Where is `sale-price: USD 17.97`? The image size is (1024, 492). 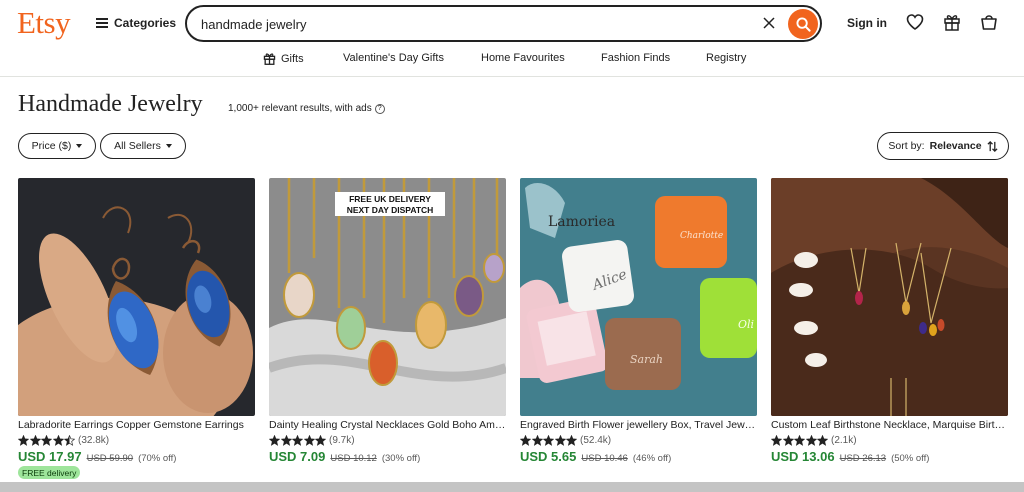 sale-price: USD 17.97 is located at coordinates (50, 456).